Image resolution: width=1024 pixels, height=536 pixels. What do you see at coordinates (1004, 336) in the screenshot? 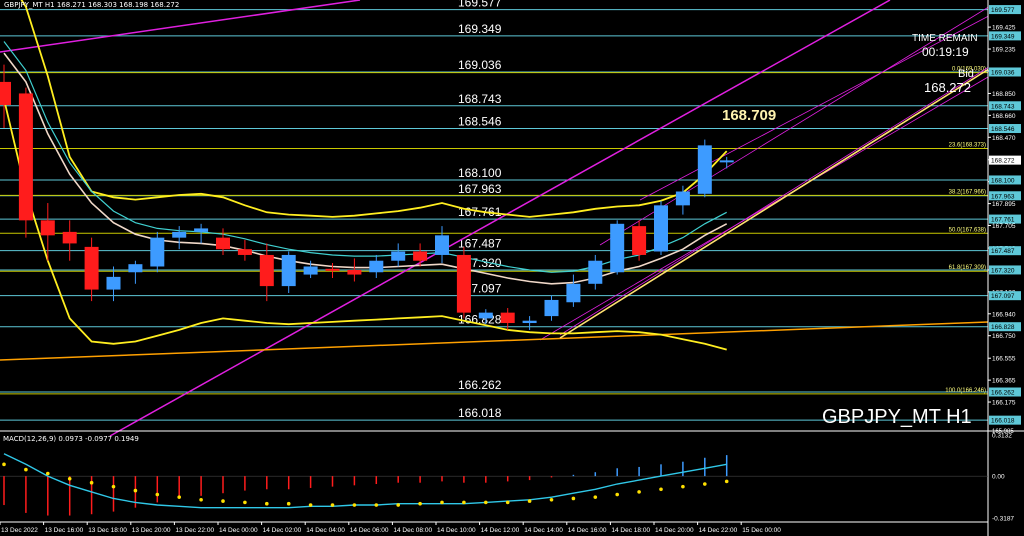
I see `axis-tick-label: 166.750` at bounding box center [1004, 336].